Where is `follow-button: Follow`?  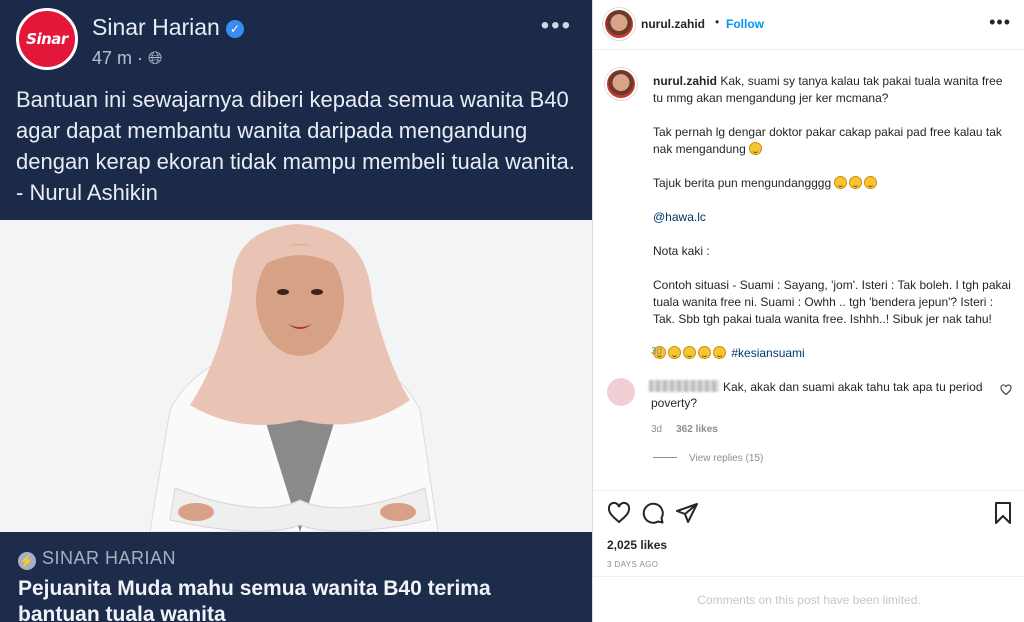 follow-button: Follow is located at coordinates (745, 24).